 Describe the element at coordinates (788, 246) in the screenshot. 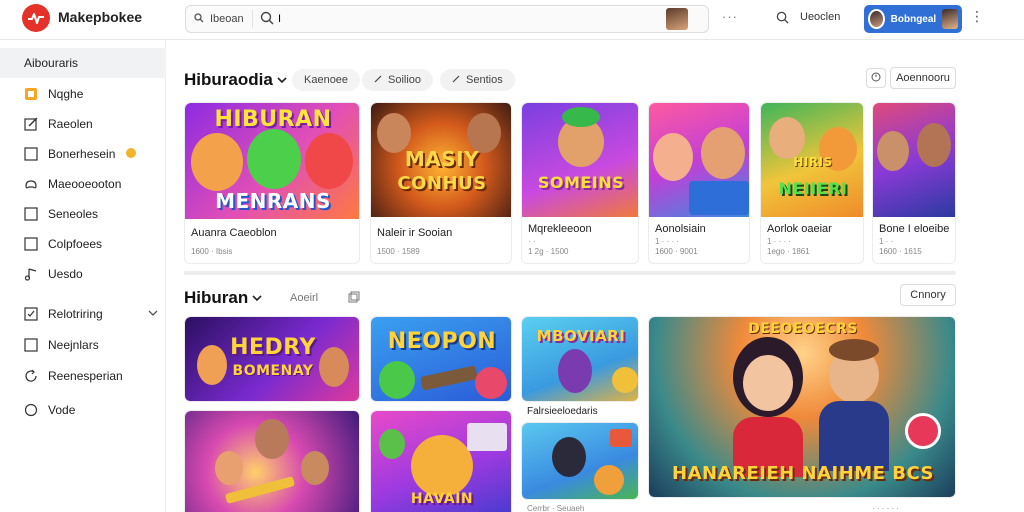

I see `card-meta: 1 · · · · 1ego · 1861` at that location.